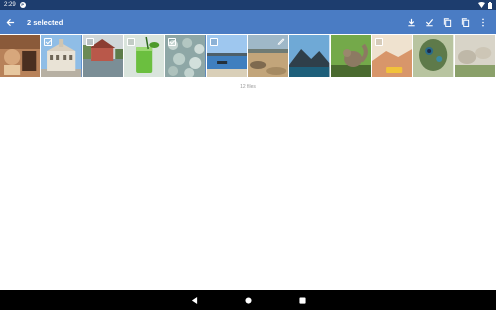 This screenshot has width=496, height=310. I want to click on copy-alt-icon, so click(465, 22).